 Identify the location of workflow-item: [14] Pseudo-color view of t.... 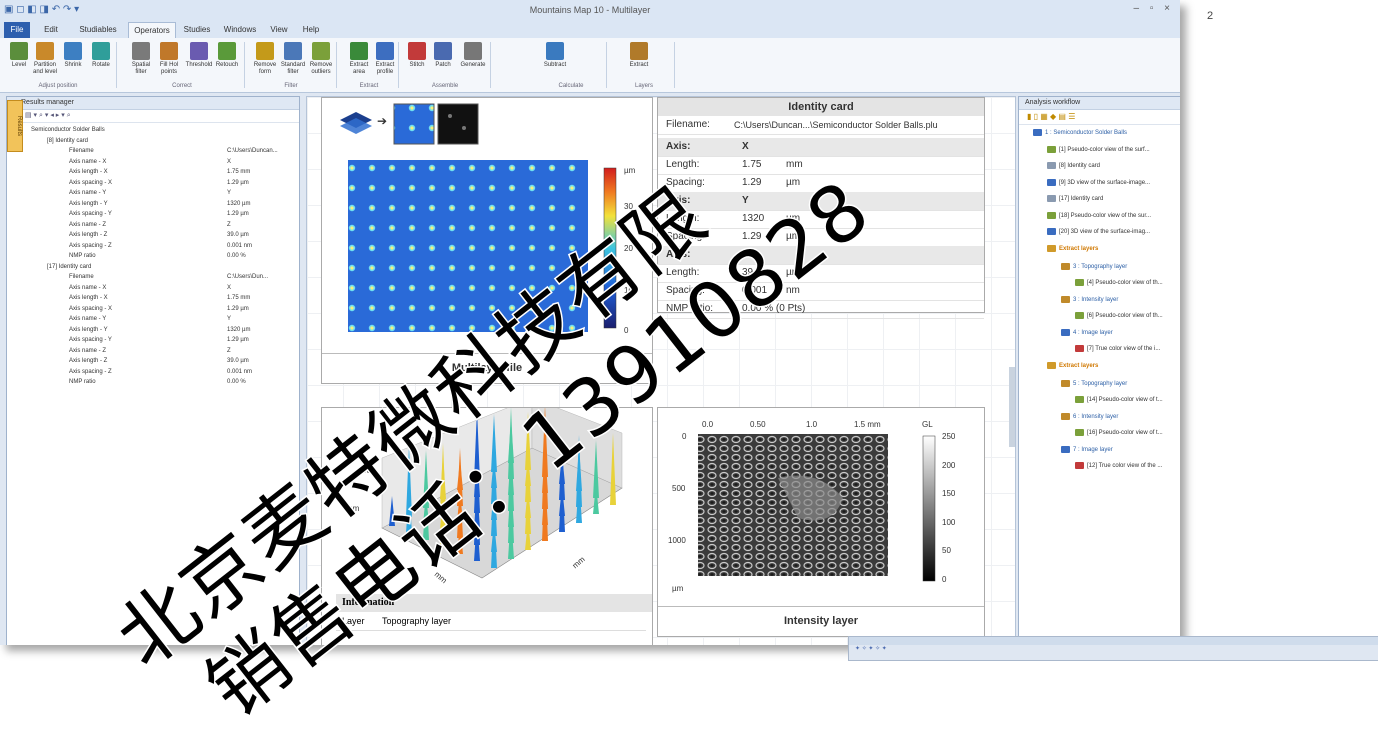
(1119, 399).